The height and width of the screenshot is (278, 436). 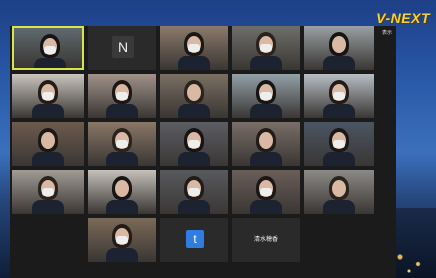 I want to click on participant-name: 清水穂香, so click(x=265, y=240).